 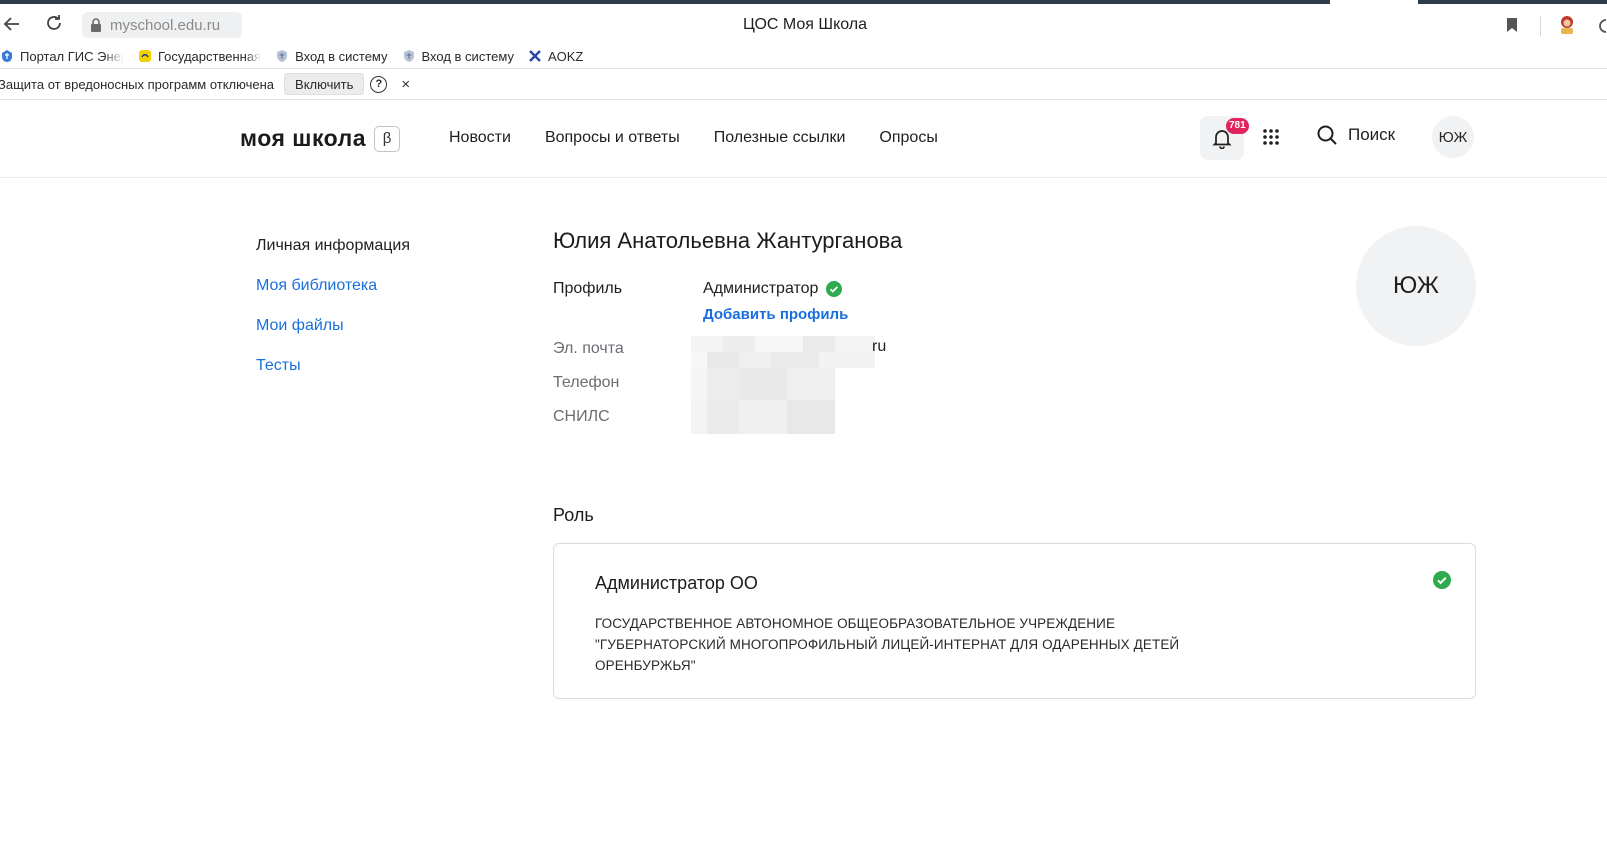 I want to click on verified-check-icon, so click(x=834, y=289).